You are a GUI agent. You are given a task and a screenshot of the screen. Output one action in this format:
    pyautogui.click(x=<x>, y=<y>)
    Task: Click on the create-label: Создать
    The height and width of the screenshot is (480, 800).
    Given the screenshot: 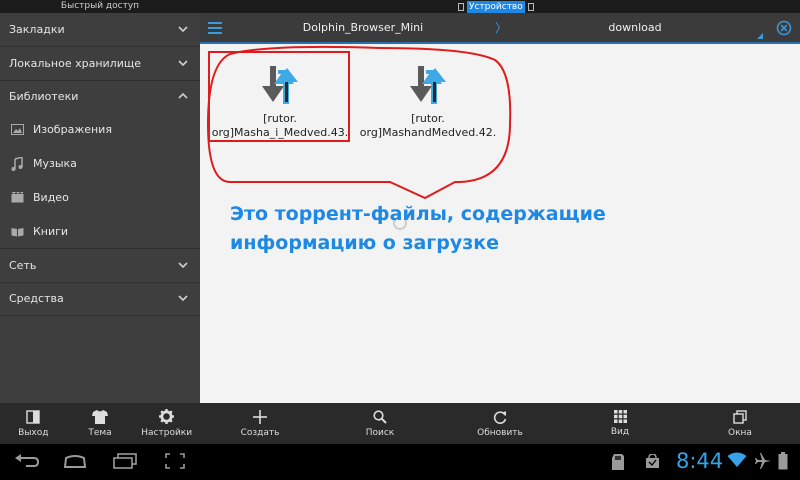 What is the action you would take?
    pyautogui.click(x=260, y=432)
    